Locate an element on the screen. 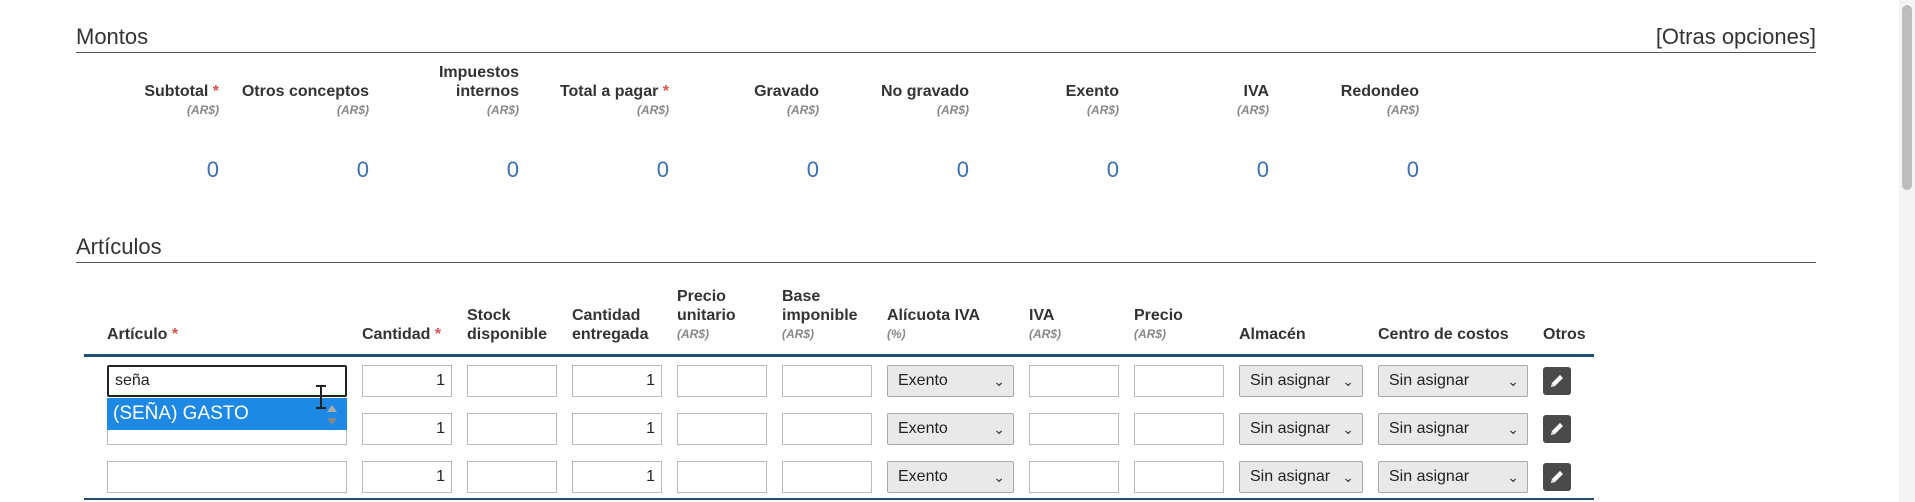  column-header-text: Centro de costos is located at coordinates (1443, 334).